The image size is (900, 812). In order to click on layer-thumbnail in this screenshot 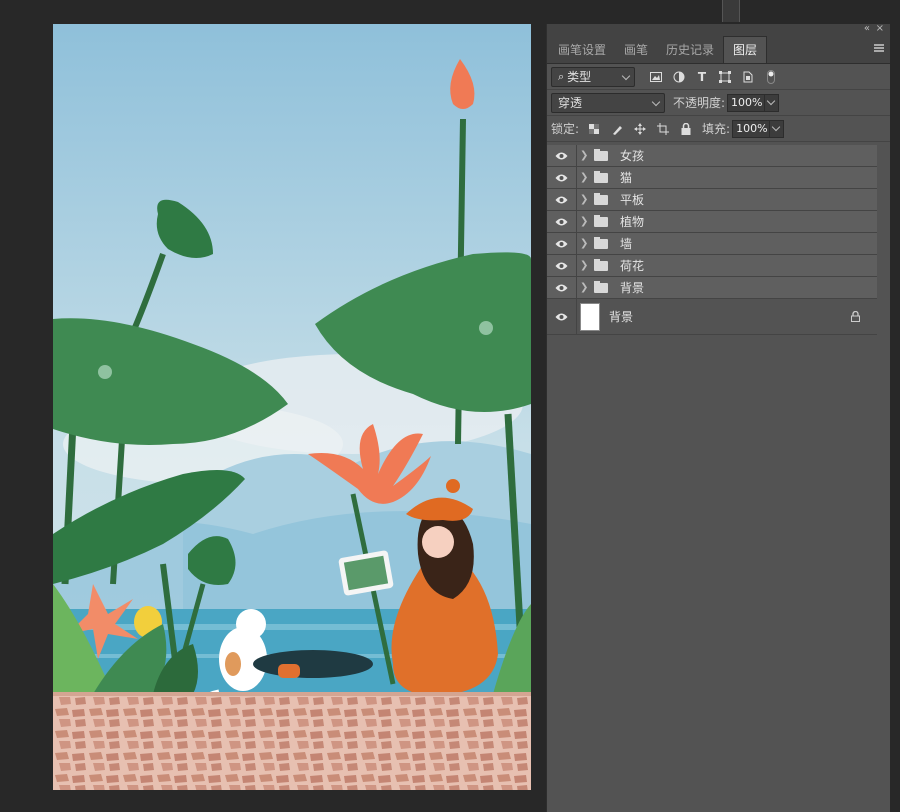, I will do `click(590, 316)`.